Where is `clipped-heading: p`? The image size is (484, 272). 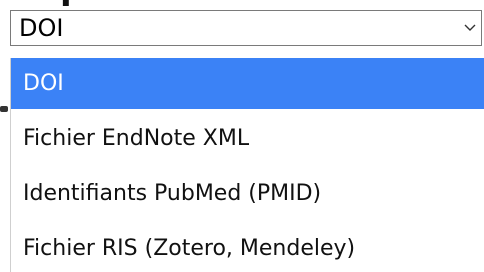
clipped-heading: p is located at coordinates (90, 3).